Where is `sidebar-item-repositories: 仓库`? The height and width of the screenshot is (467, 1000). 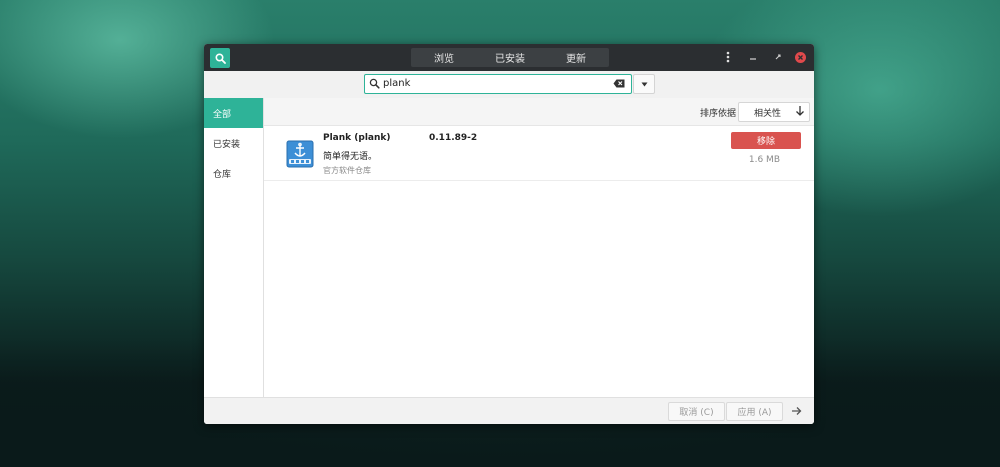 sidebar-item-repositories: 仓库 is located at coordinates (233, 173).